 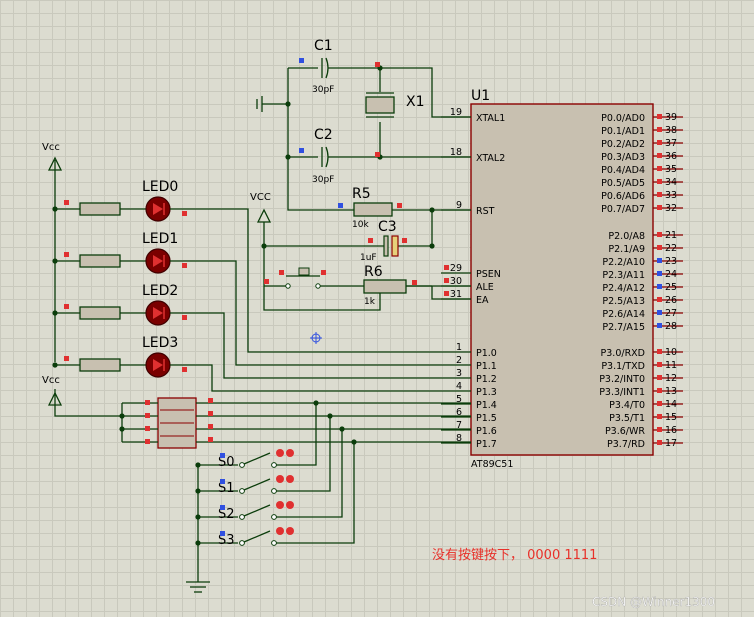 What do you see at coordinates (323, 135) in the screenshot?
I see `c2-ref-label: C2` at bounding box center [323, 135].